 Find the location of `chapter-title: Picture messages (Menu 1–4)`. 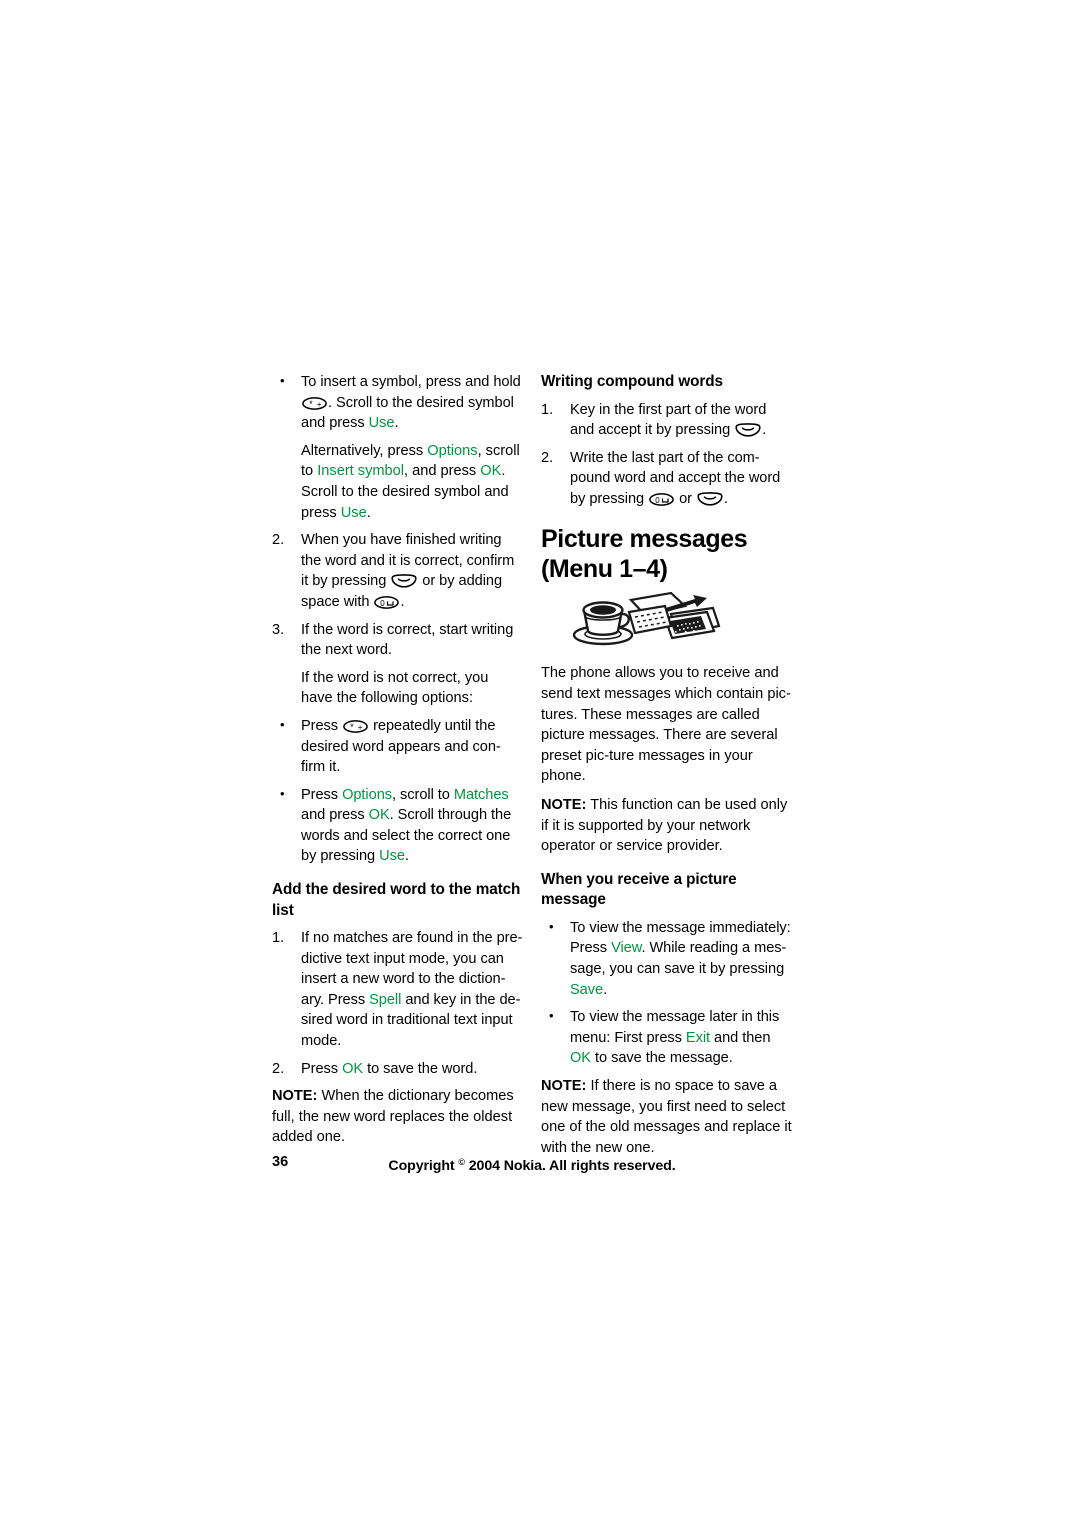

chapter-title: Picture messages (Menu 1–4) is located at coordinates (666, 554).